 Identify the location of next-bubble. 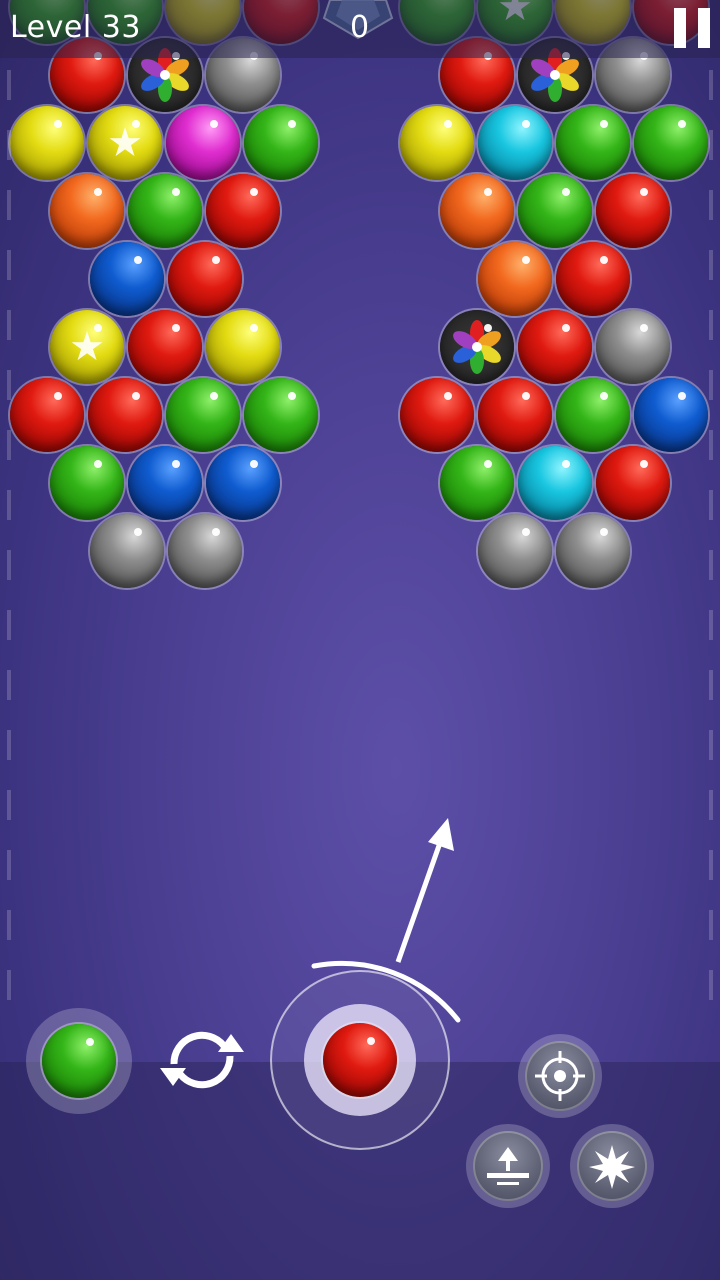
(79, 1061).